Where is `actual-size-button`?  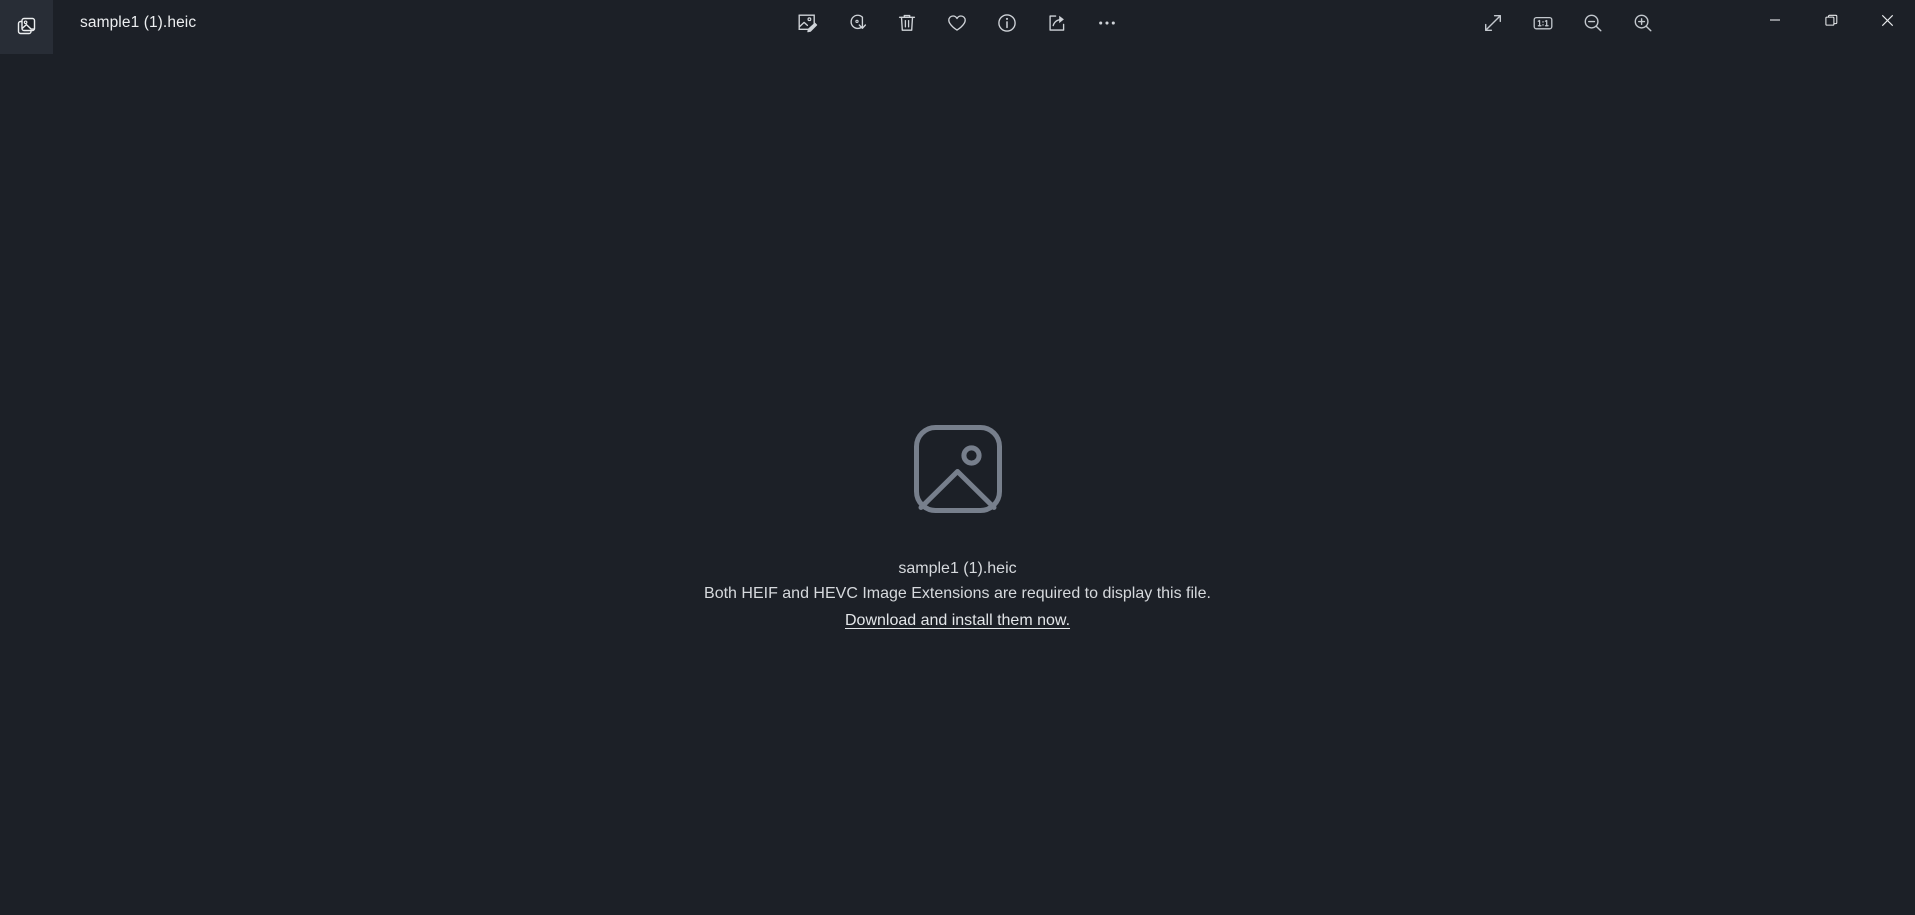 actual-size-button is located at coordinates (1543, 23).